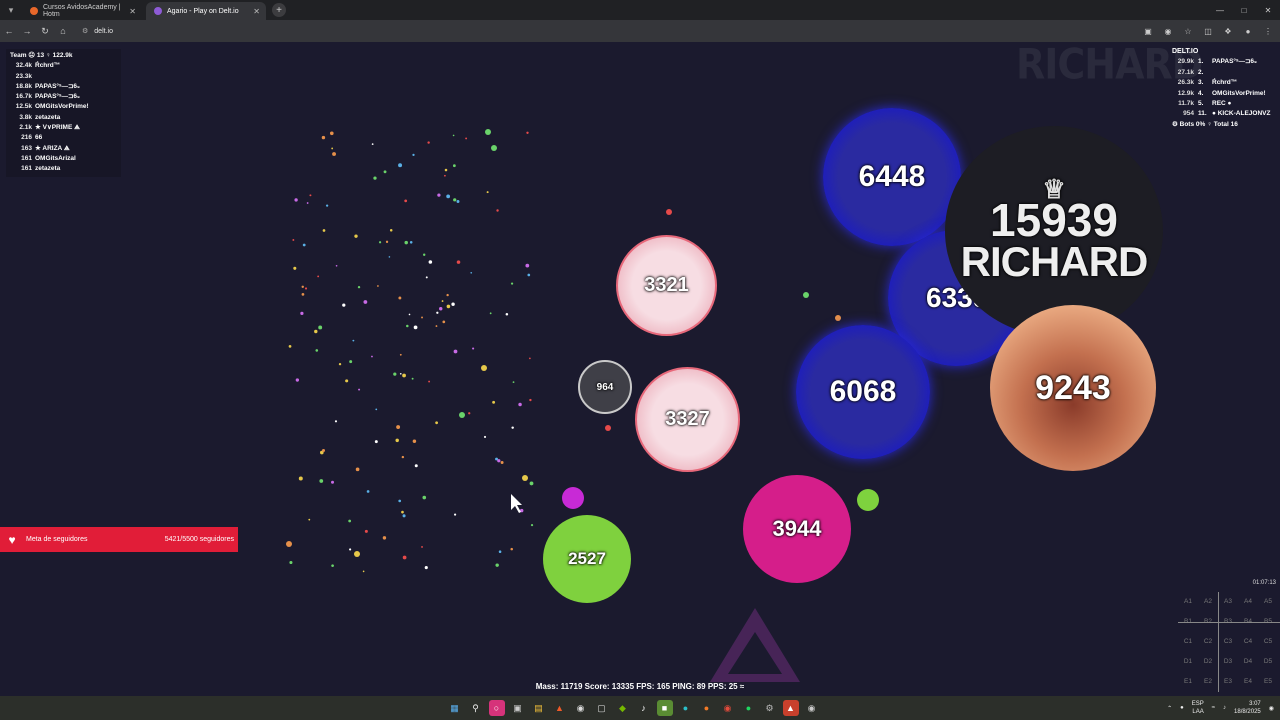 This screenshot has width=1280, height=720. I want to click on maximize-icon: □, so click(1244, 10).